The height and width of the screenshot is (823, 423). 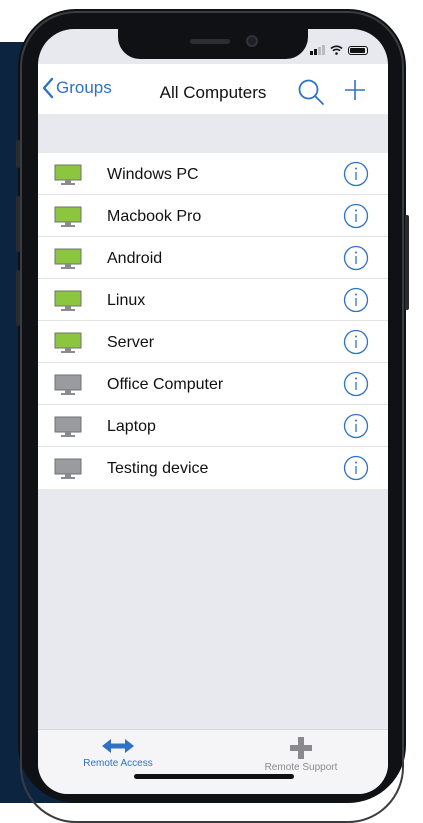 What do you see at coordinates (336, 50) in the screenshot?
I see `wifi-icon` at bounding box center [336, 50].